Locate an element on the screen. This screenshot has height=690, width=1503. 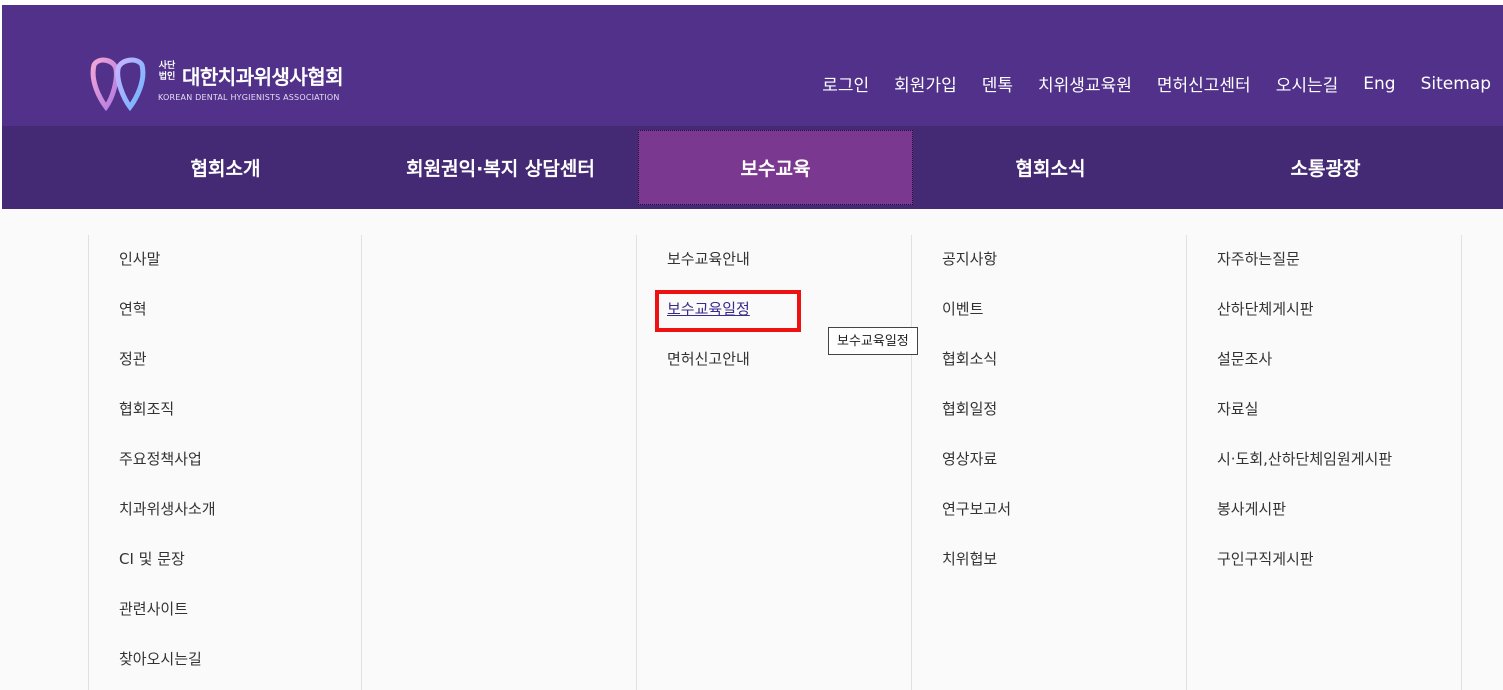
logo-name: 대한치과위생사협회 is located at coordinates (263, 77).